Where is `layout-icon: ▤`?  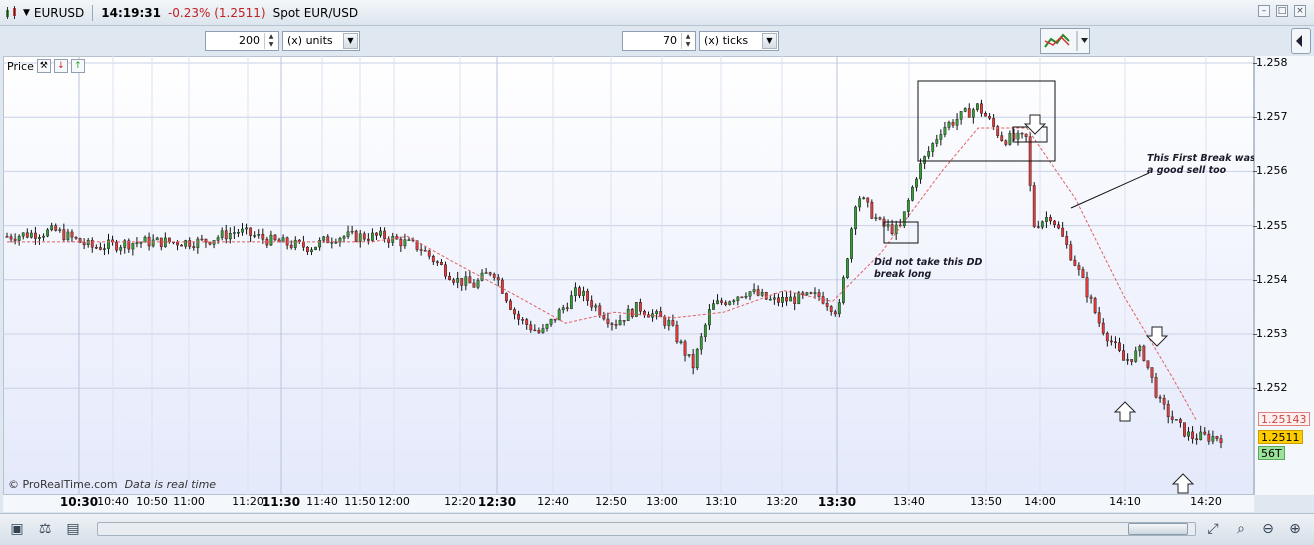
layout-icon: ▤ is located at coordinates (73, 529).